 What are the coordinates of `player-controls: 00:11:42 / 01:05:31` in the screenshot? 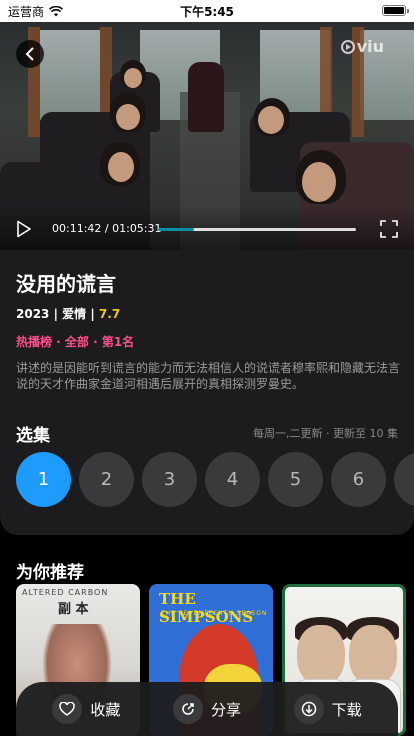 It's located at (207, 228).